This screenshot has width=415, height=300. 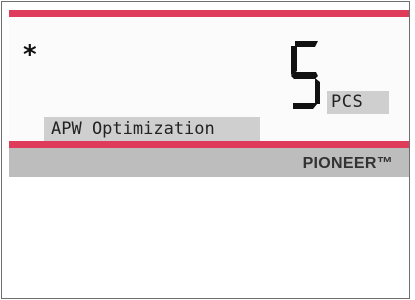 I want to click on unit-label-box: PCS, so click(x=358, y=102).